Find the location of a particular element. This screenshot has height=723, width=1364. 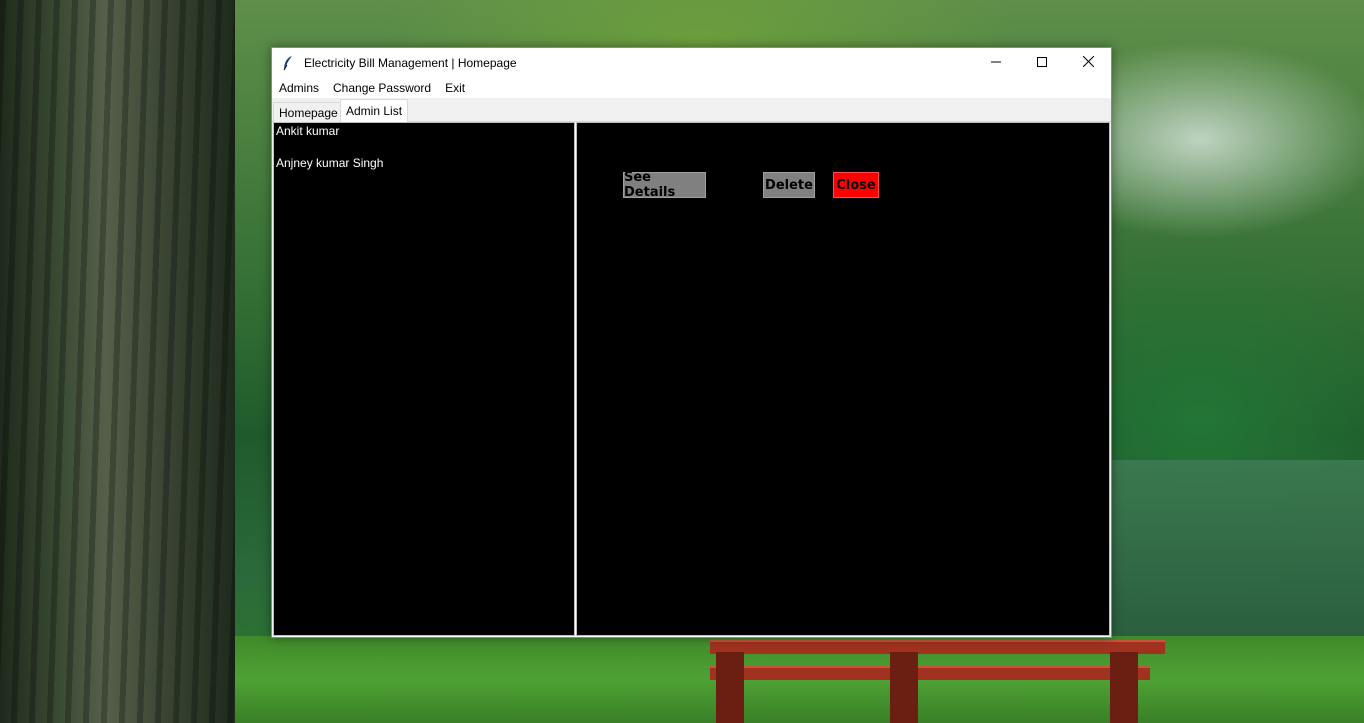

window-controls is located at coordinates (1042, 63).